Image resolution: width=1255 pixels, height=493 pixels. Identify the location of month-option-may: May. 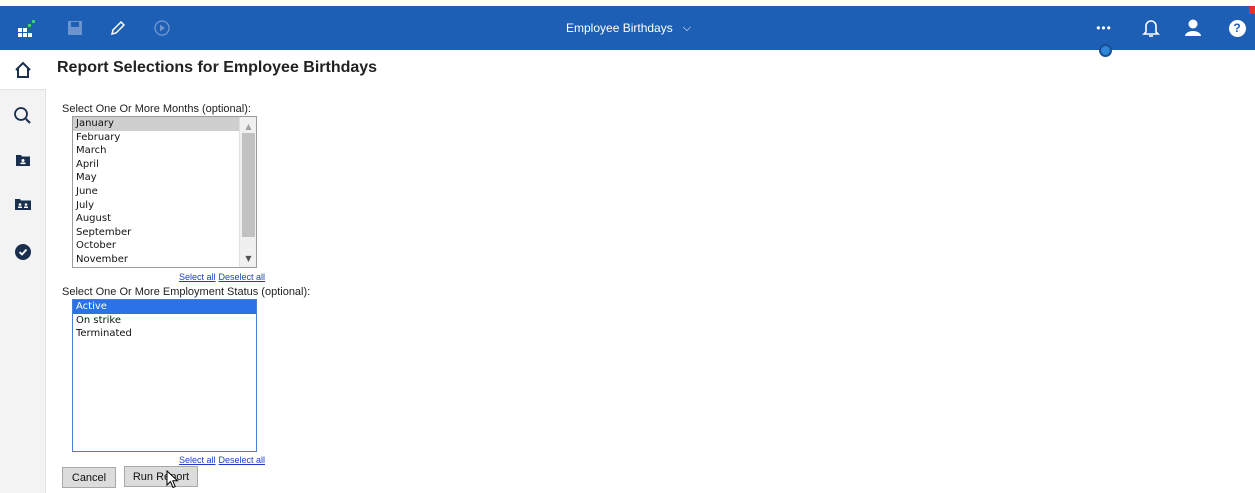
(164, 178).